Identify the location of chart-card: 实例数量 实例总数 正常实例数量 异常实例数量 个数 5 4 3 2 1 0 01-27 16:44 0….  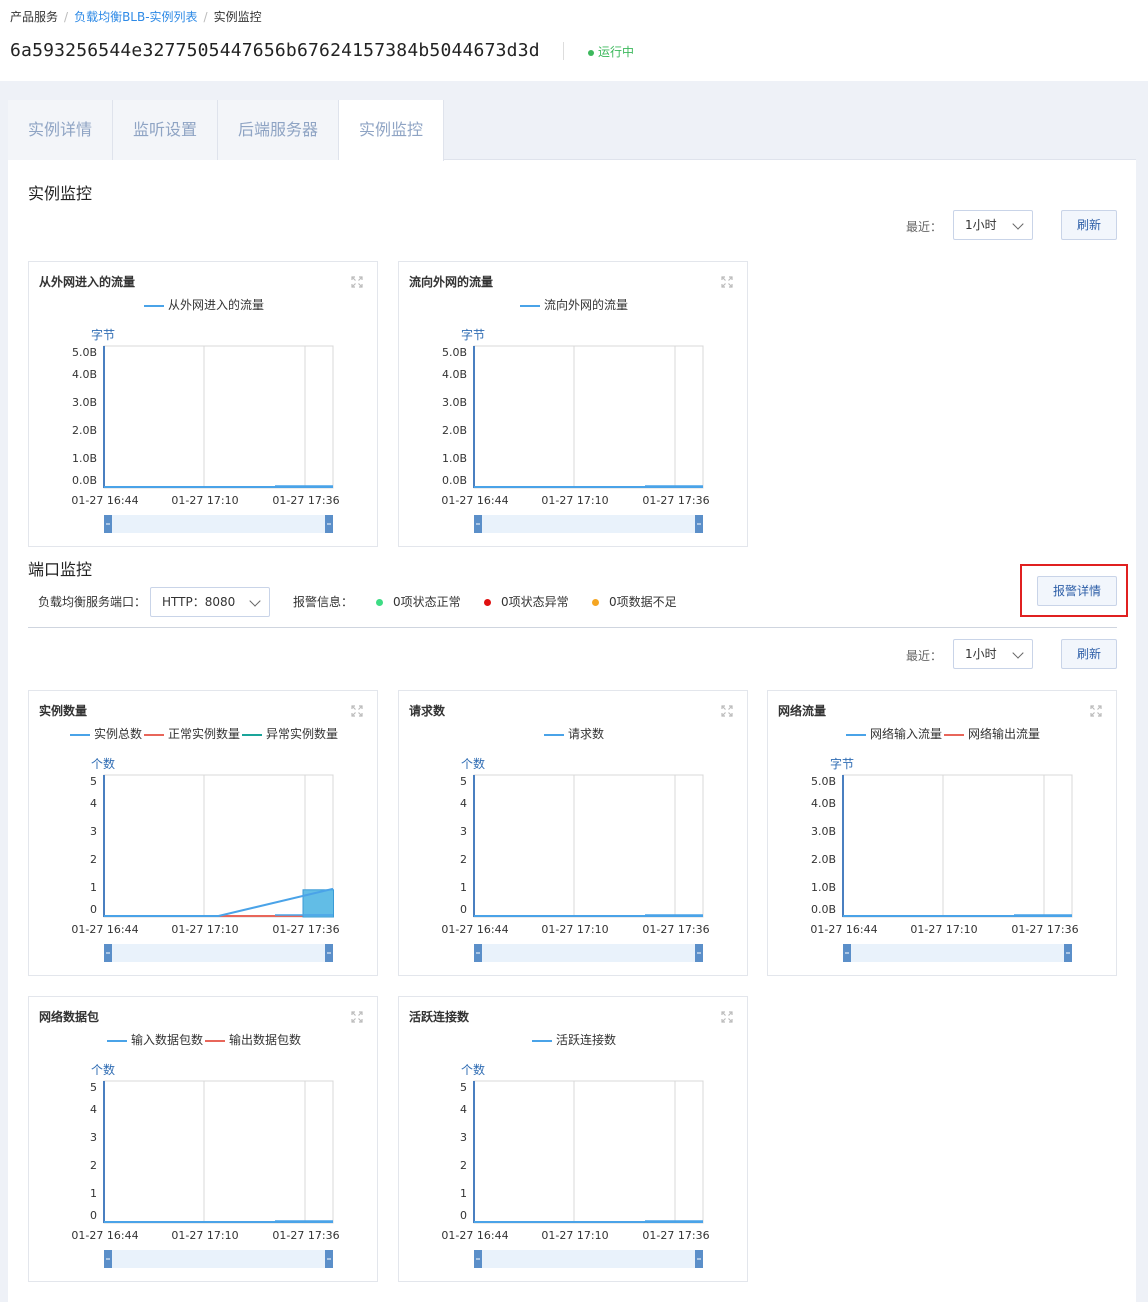
(203, 833).